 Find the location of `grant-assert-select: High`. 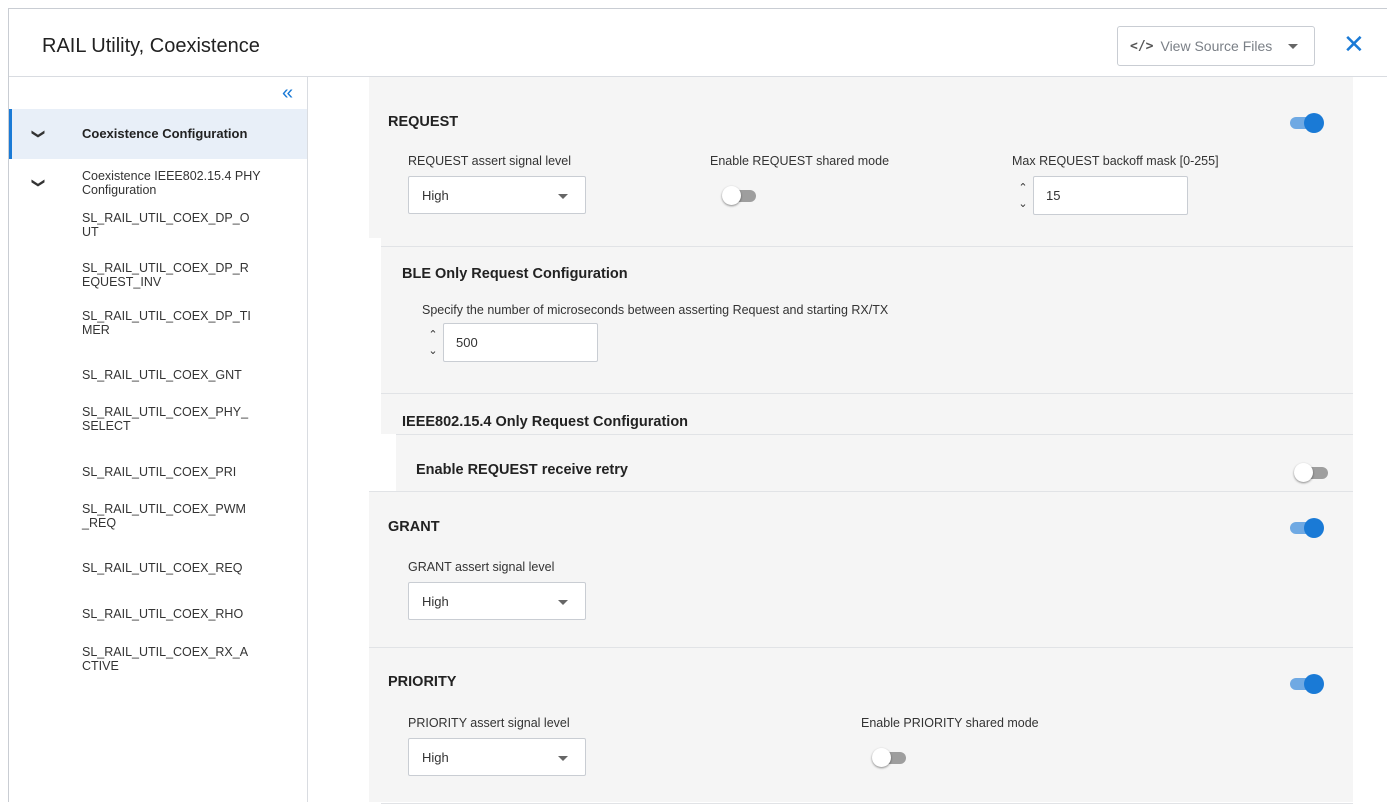

grant-assert-select: High is located at coordinates (497, 601).